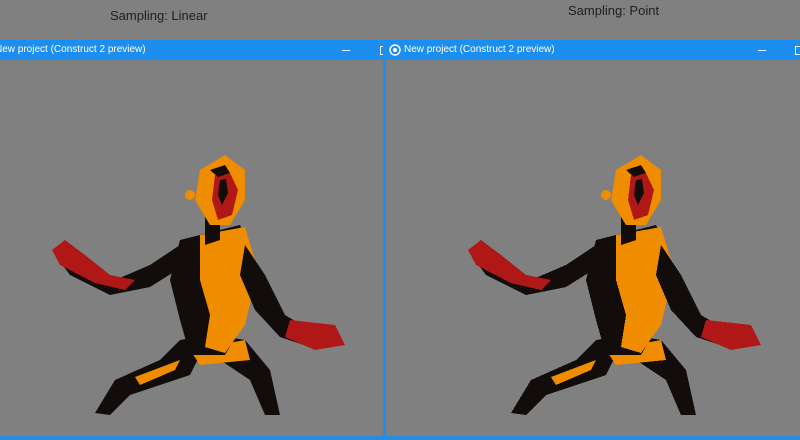 The width and height of the screenshot is (800, 440). What do you see at coordinates (614, 10) in the screenshot?
I see `caption-point-text: Sampling: Point` at bounding box center [614, 10].